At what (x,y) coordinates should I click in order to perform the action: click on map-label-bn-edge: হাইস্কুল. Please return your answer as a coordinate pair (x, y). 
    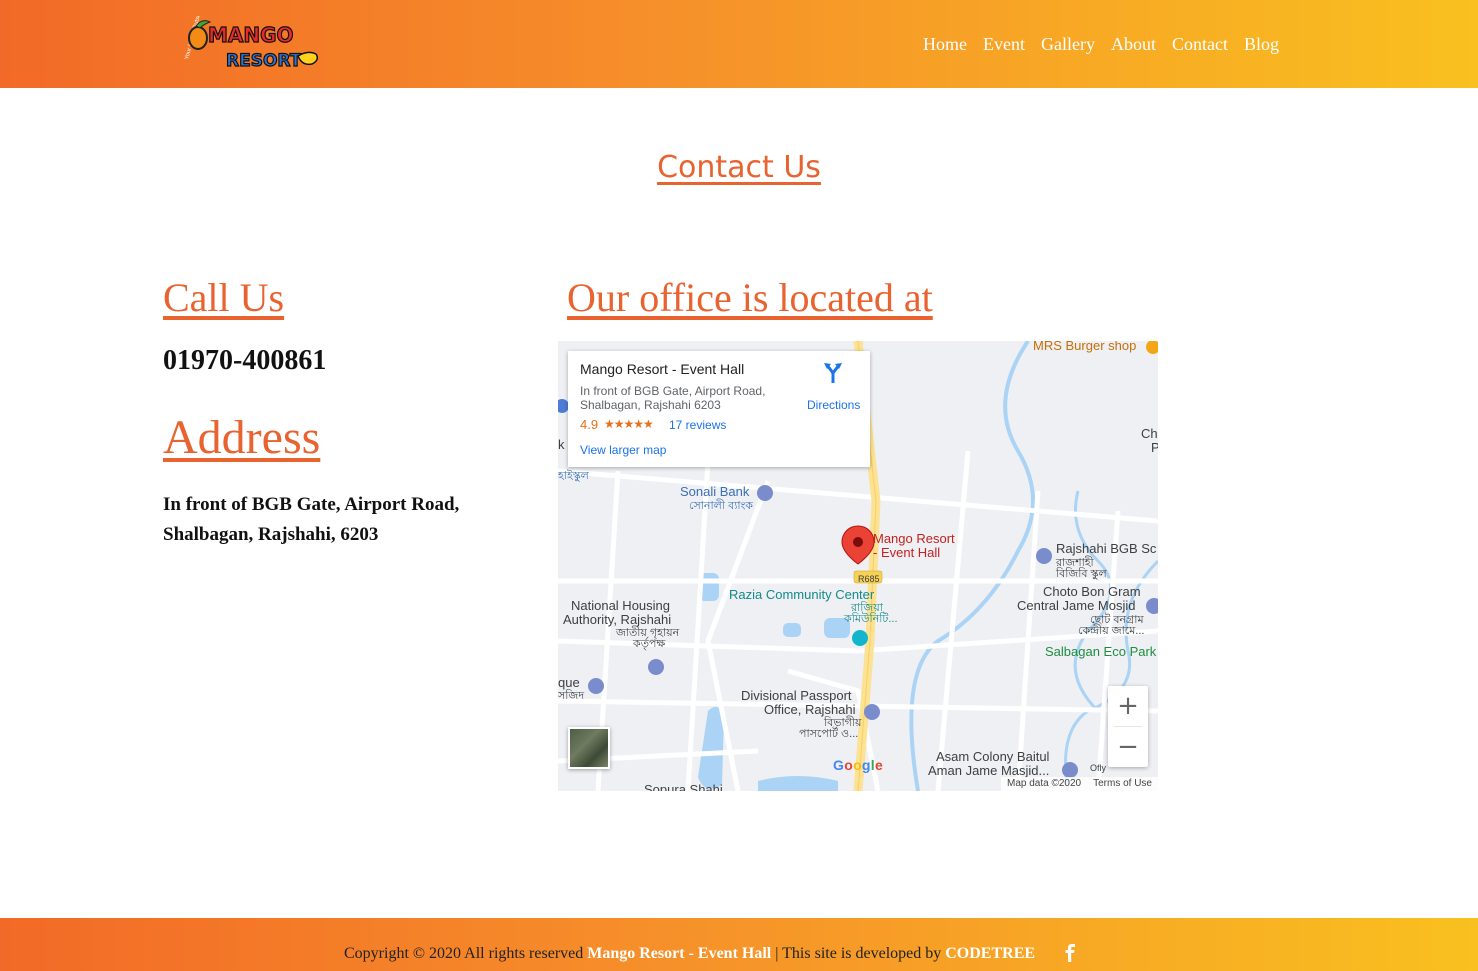
    Looking at the image, I should click on (573, 476).